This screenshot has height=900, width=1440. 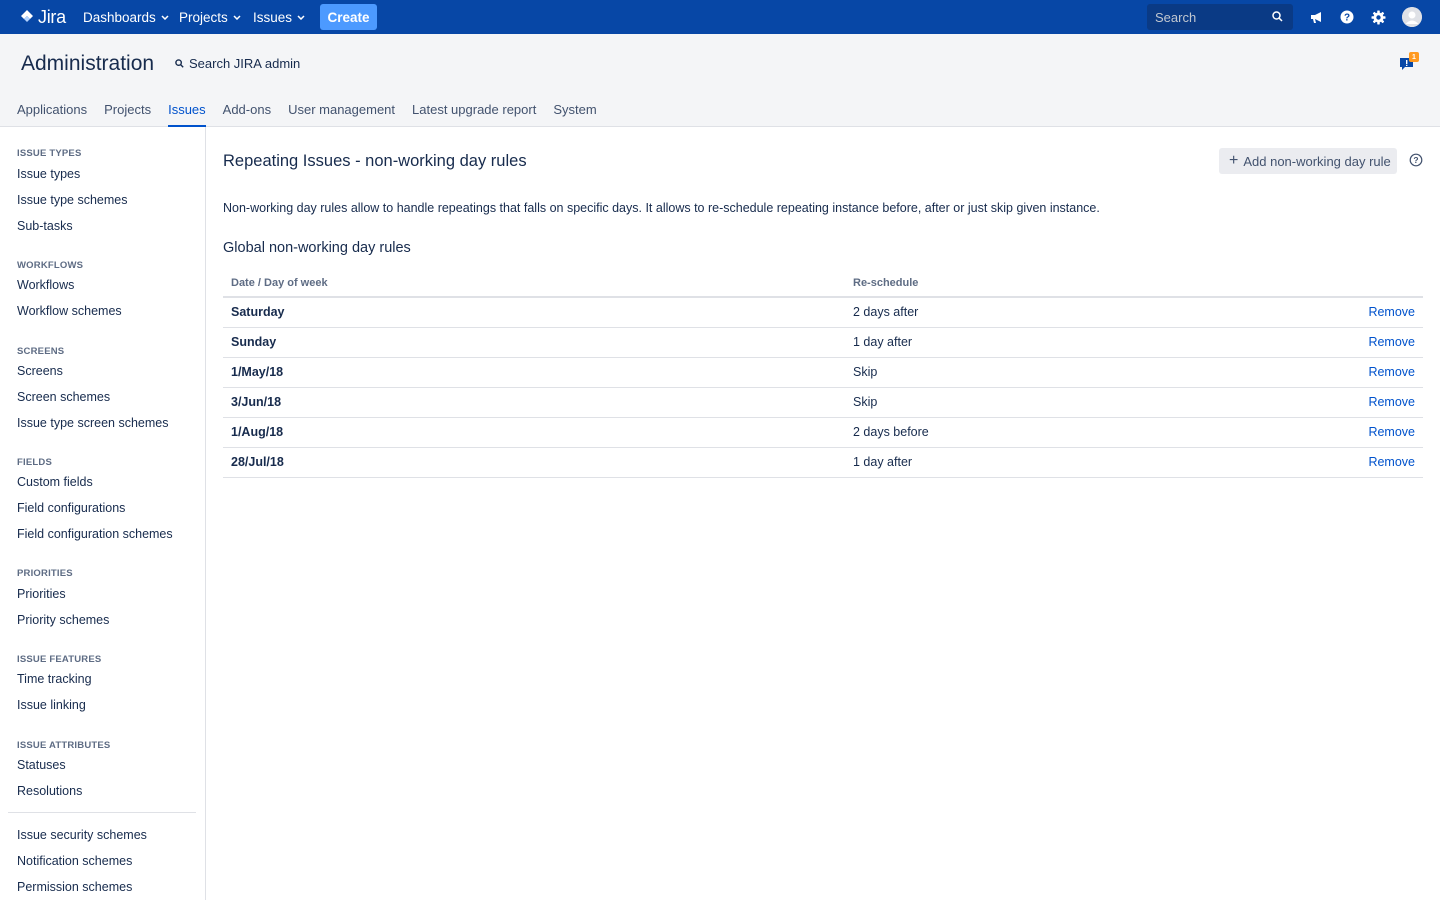 What do you see at coordinates (71, 508) in the screenshot?
I see `sidebar-item-field-configurations: Field configurations` at bounding box center [71, 508].